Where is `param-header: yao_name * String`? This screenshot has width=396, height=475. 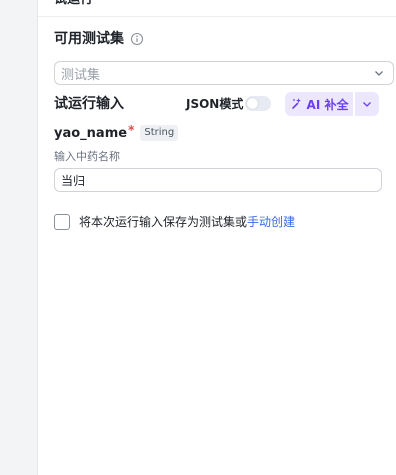 param-header: yao_name * String is located at coordinates (116, 132).